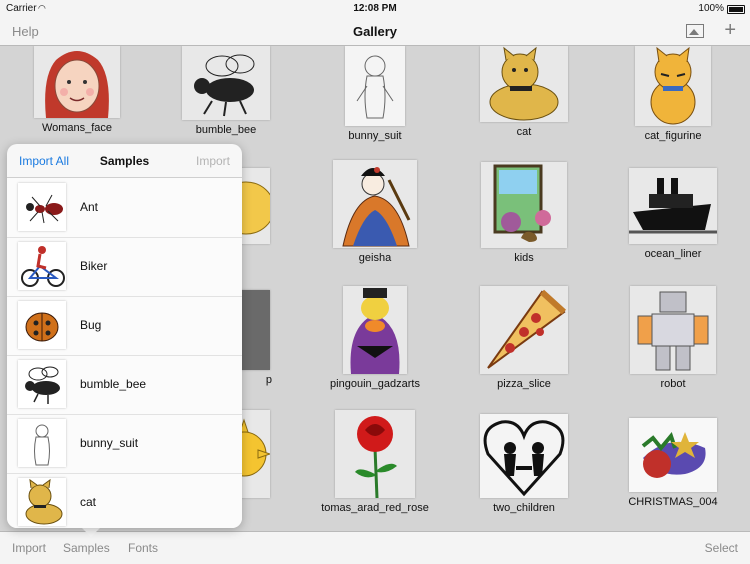 The height and width of the screenshot is (564, 750). I want to click on gallery-item-label: bunny_suit, so click(375, 136).